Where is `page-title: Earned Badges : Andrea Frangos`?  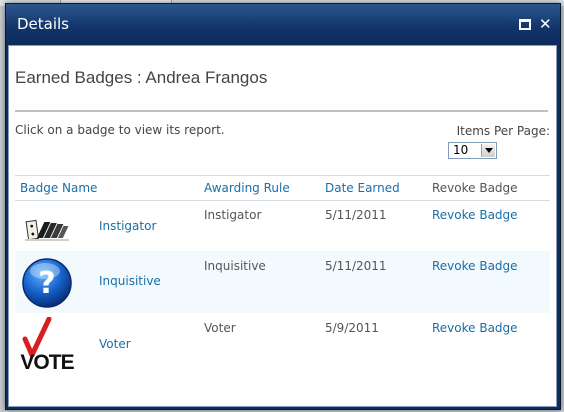 page-title: Earned Badges : Andrea Frangos is located at coordinates (141, 77).